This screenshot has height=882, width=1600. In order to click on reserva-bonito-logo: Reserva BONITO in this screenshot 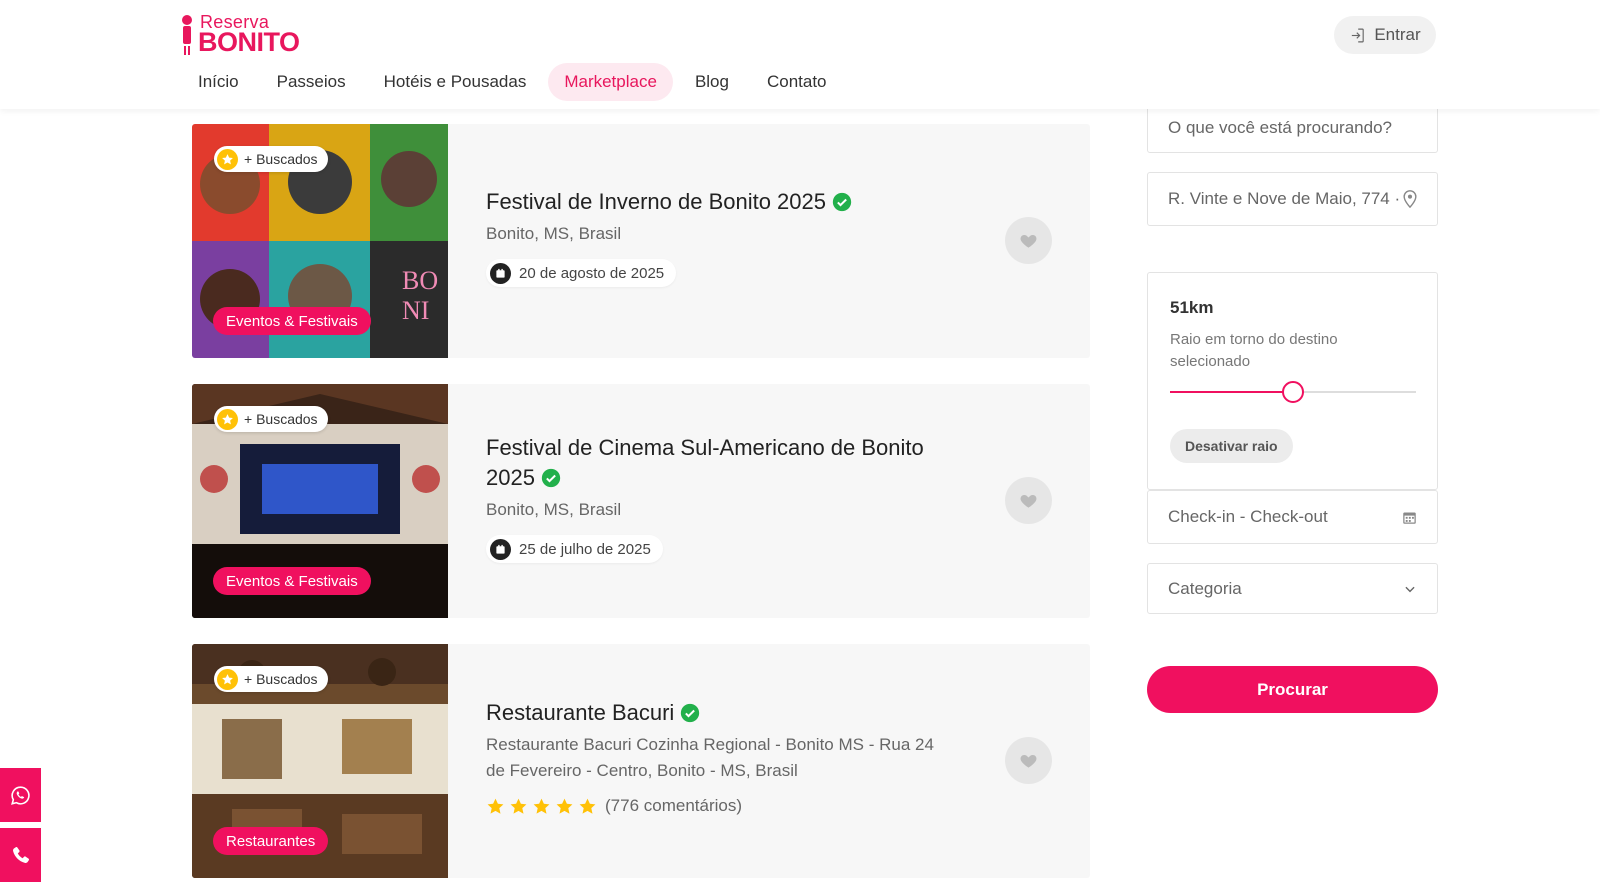, I will do `click(247, 35)`.